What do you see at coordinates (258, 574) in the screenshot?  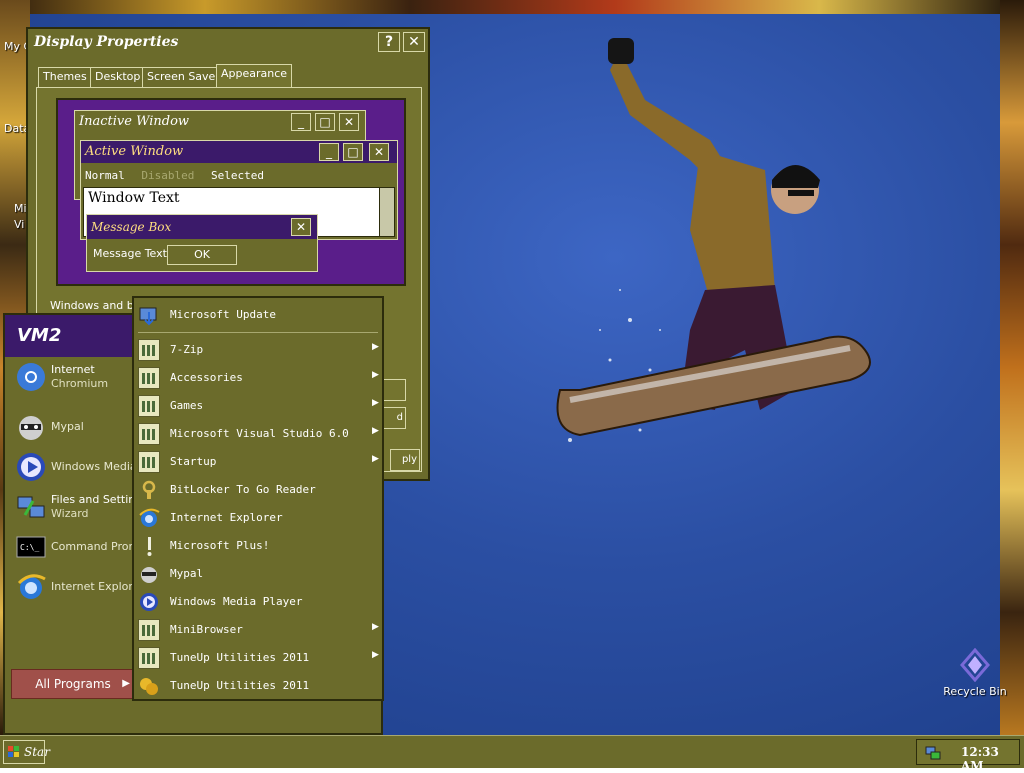 I see `program-item: Mypal` at bounding box center [258, 574].